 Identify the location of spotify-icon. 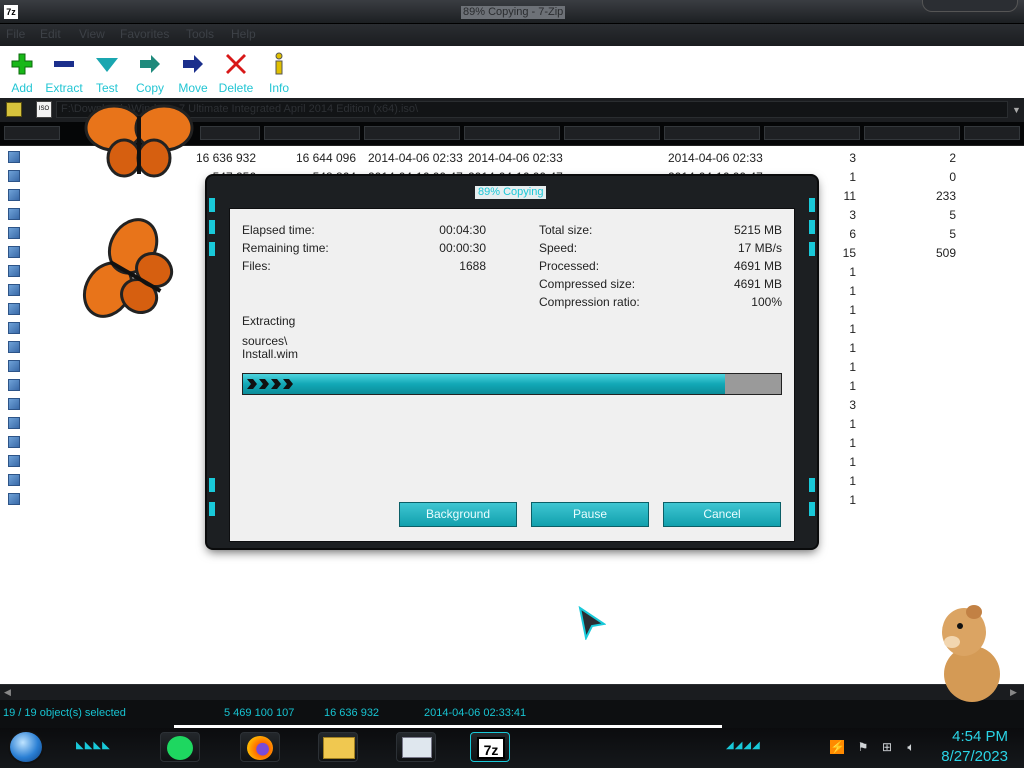
(180, 748).